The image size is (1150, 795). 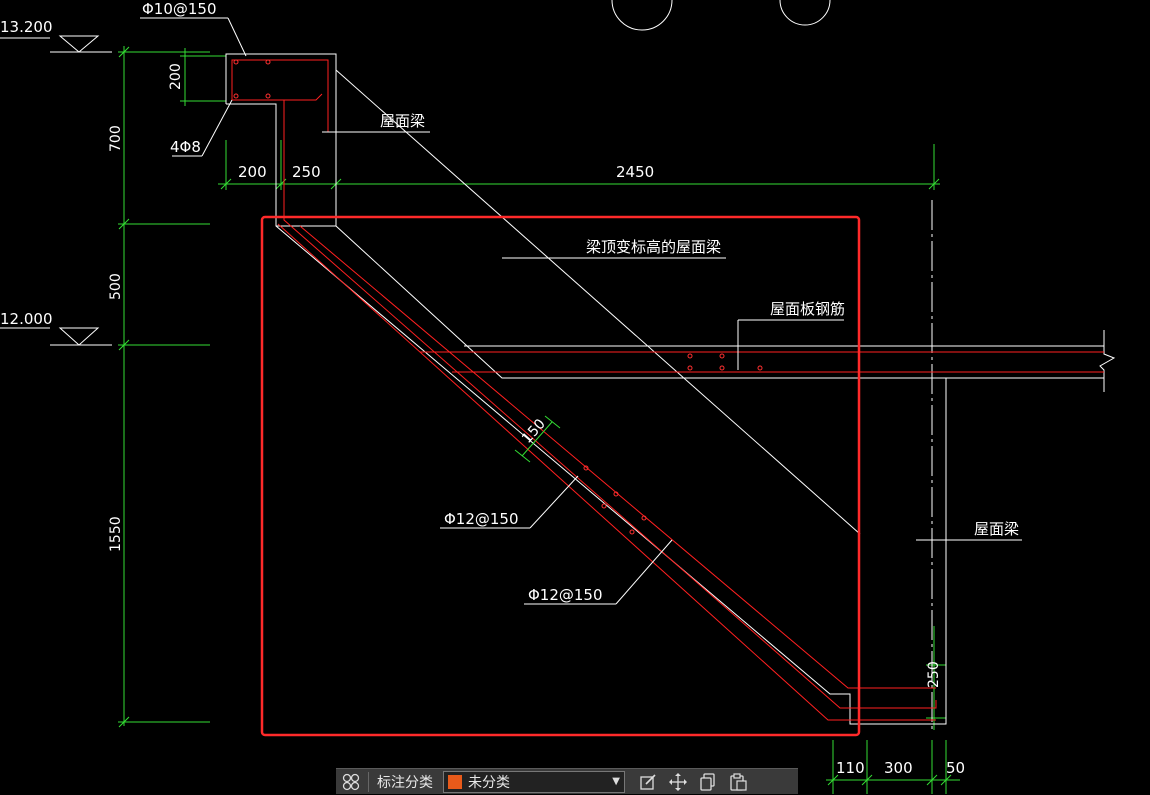 I want to click on dim-500: 500, so click(x=116, y=286).